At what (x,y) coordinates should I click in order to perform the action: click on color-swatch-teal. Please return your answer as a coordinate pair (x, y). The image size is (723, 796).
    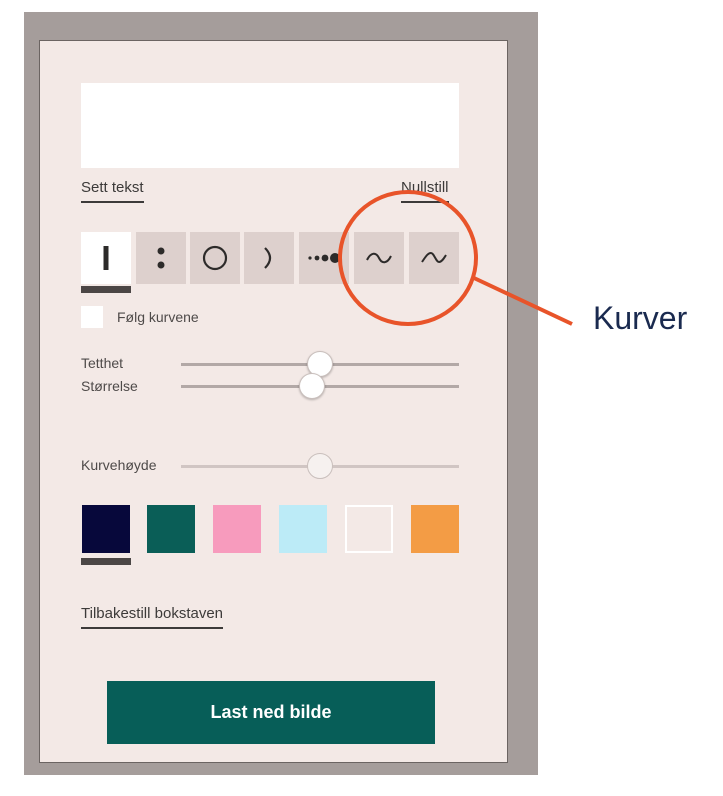
    Looking at the image, I should click on (171, 529).